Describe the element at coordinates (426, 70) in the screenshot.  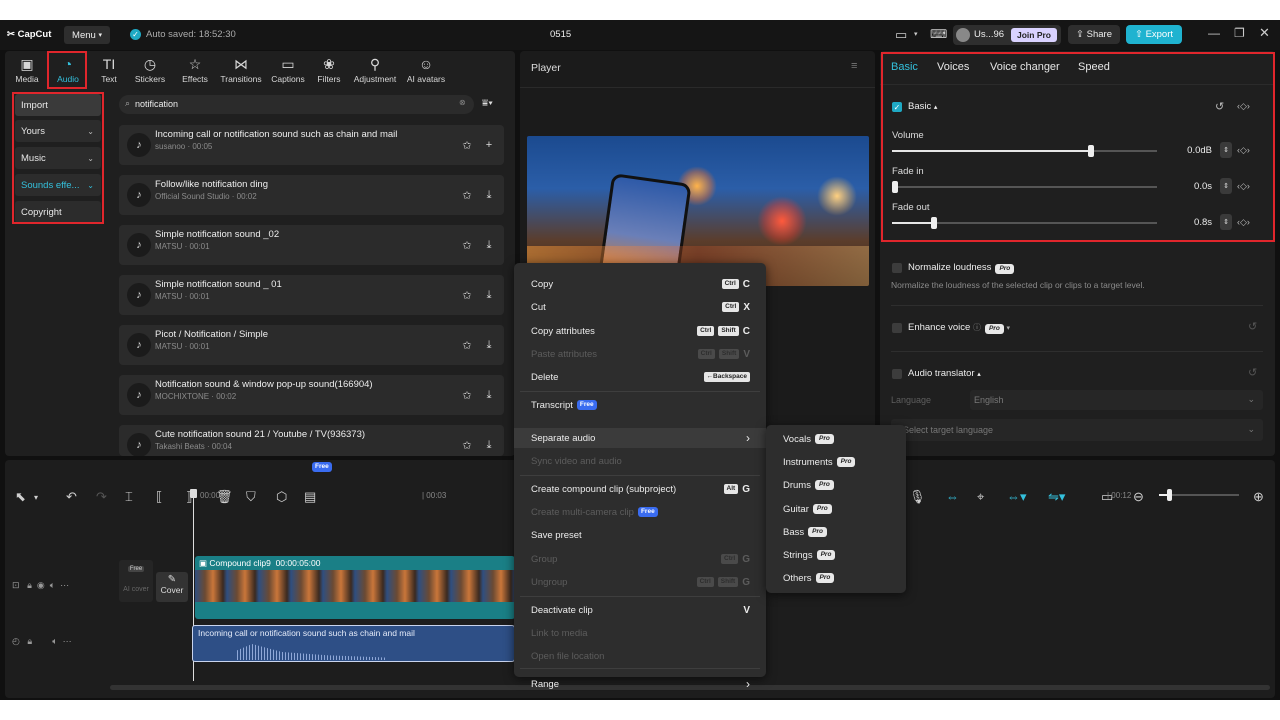
I see `toolbar-ai-avatars: ☺ AI avatars` at that location.